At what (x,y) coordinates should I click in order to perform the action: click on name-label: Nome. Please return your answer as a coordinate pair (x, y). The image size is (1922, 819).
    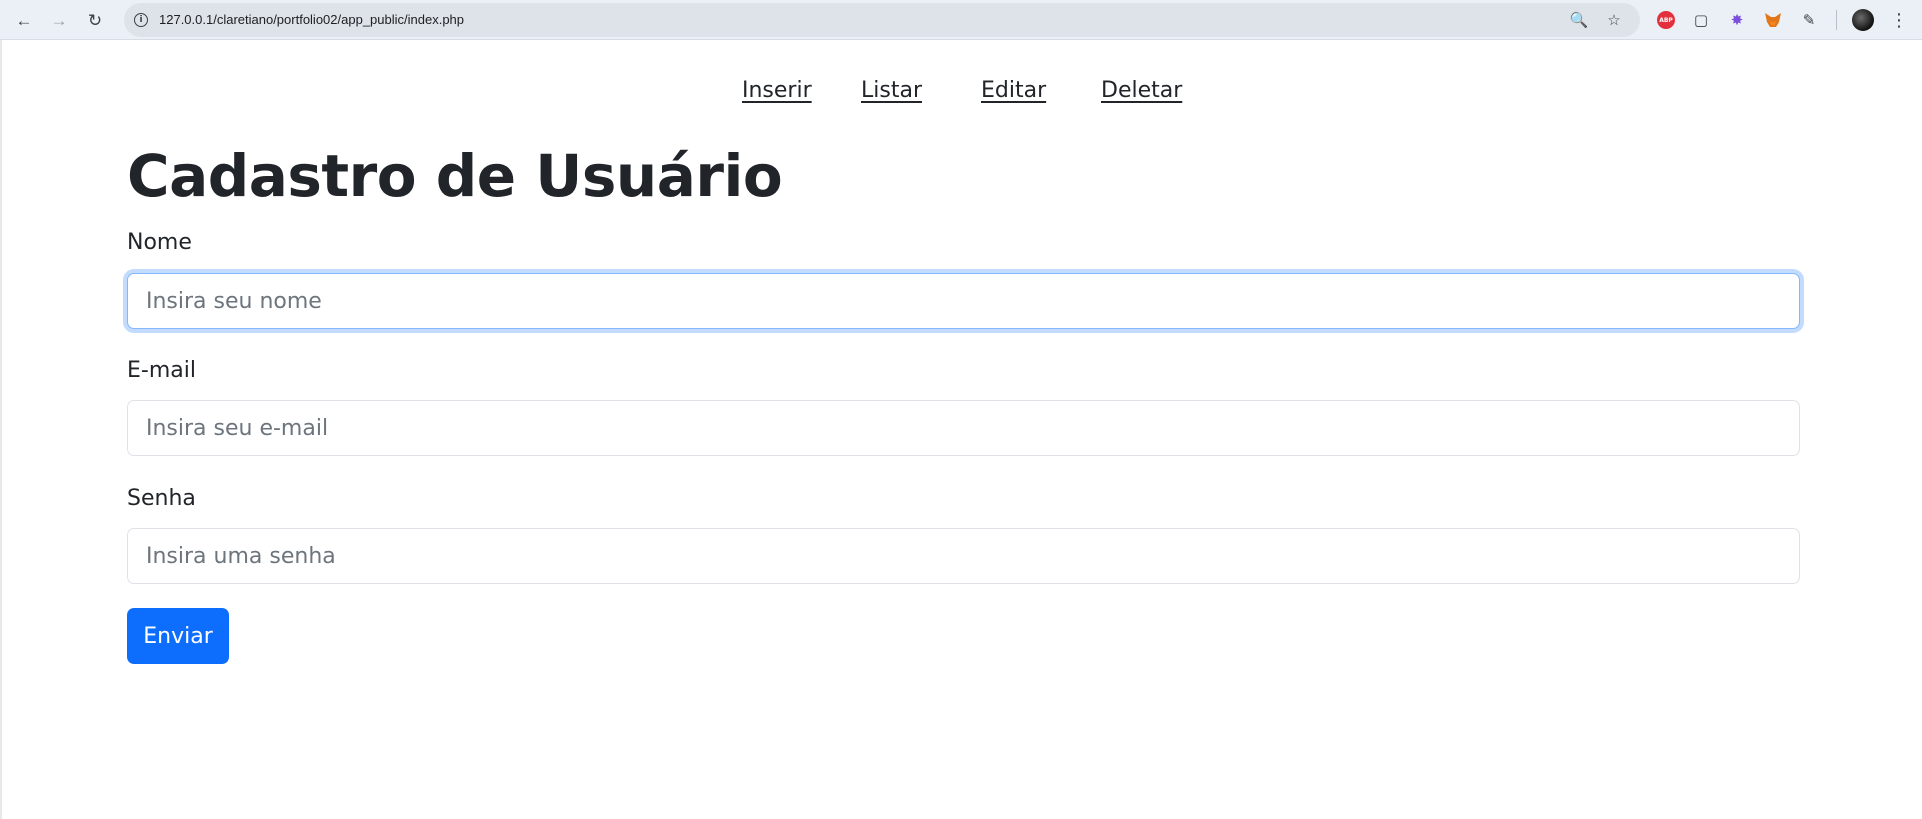
    Looking at the image, I should click on (159, 242).